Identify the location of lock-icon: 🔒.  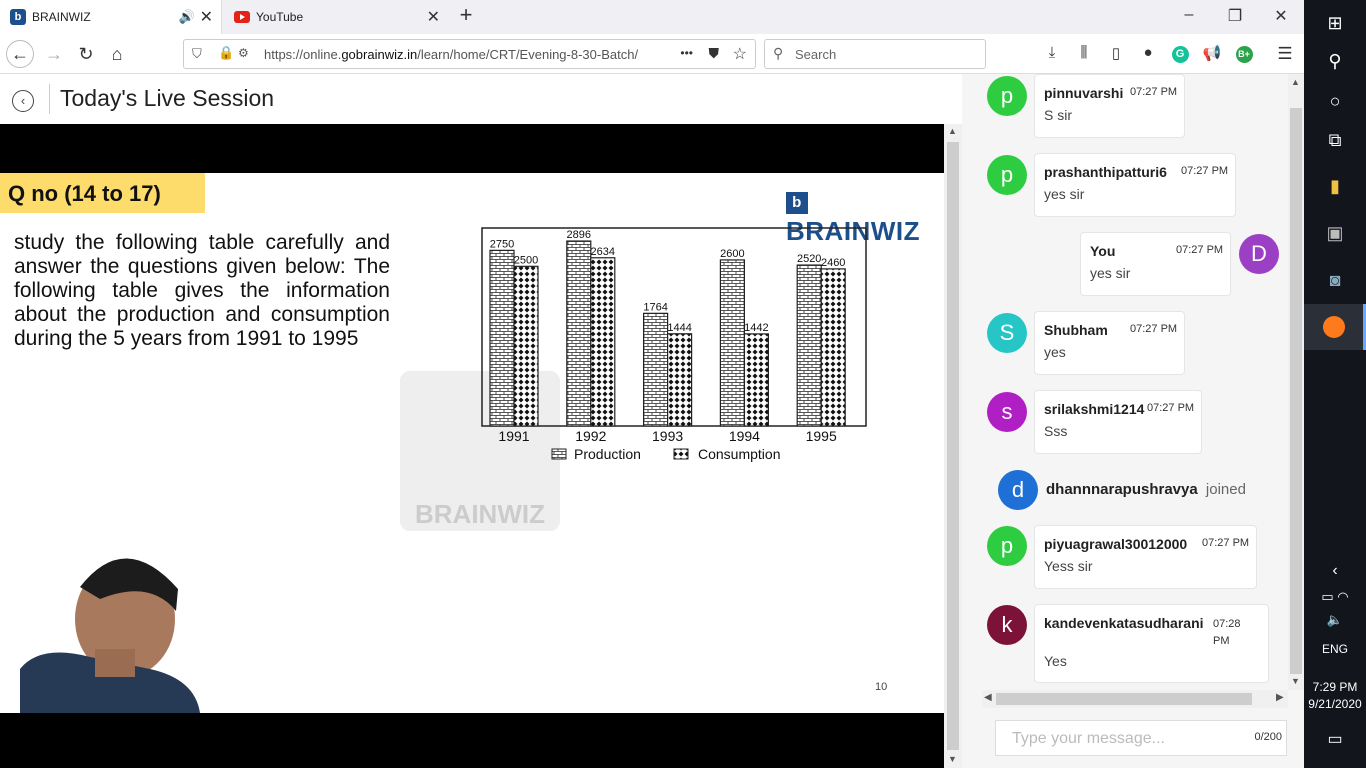
(226, 53).